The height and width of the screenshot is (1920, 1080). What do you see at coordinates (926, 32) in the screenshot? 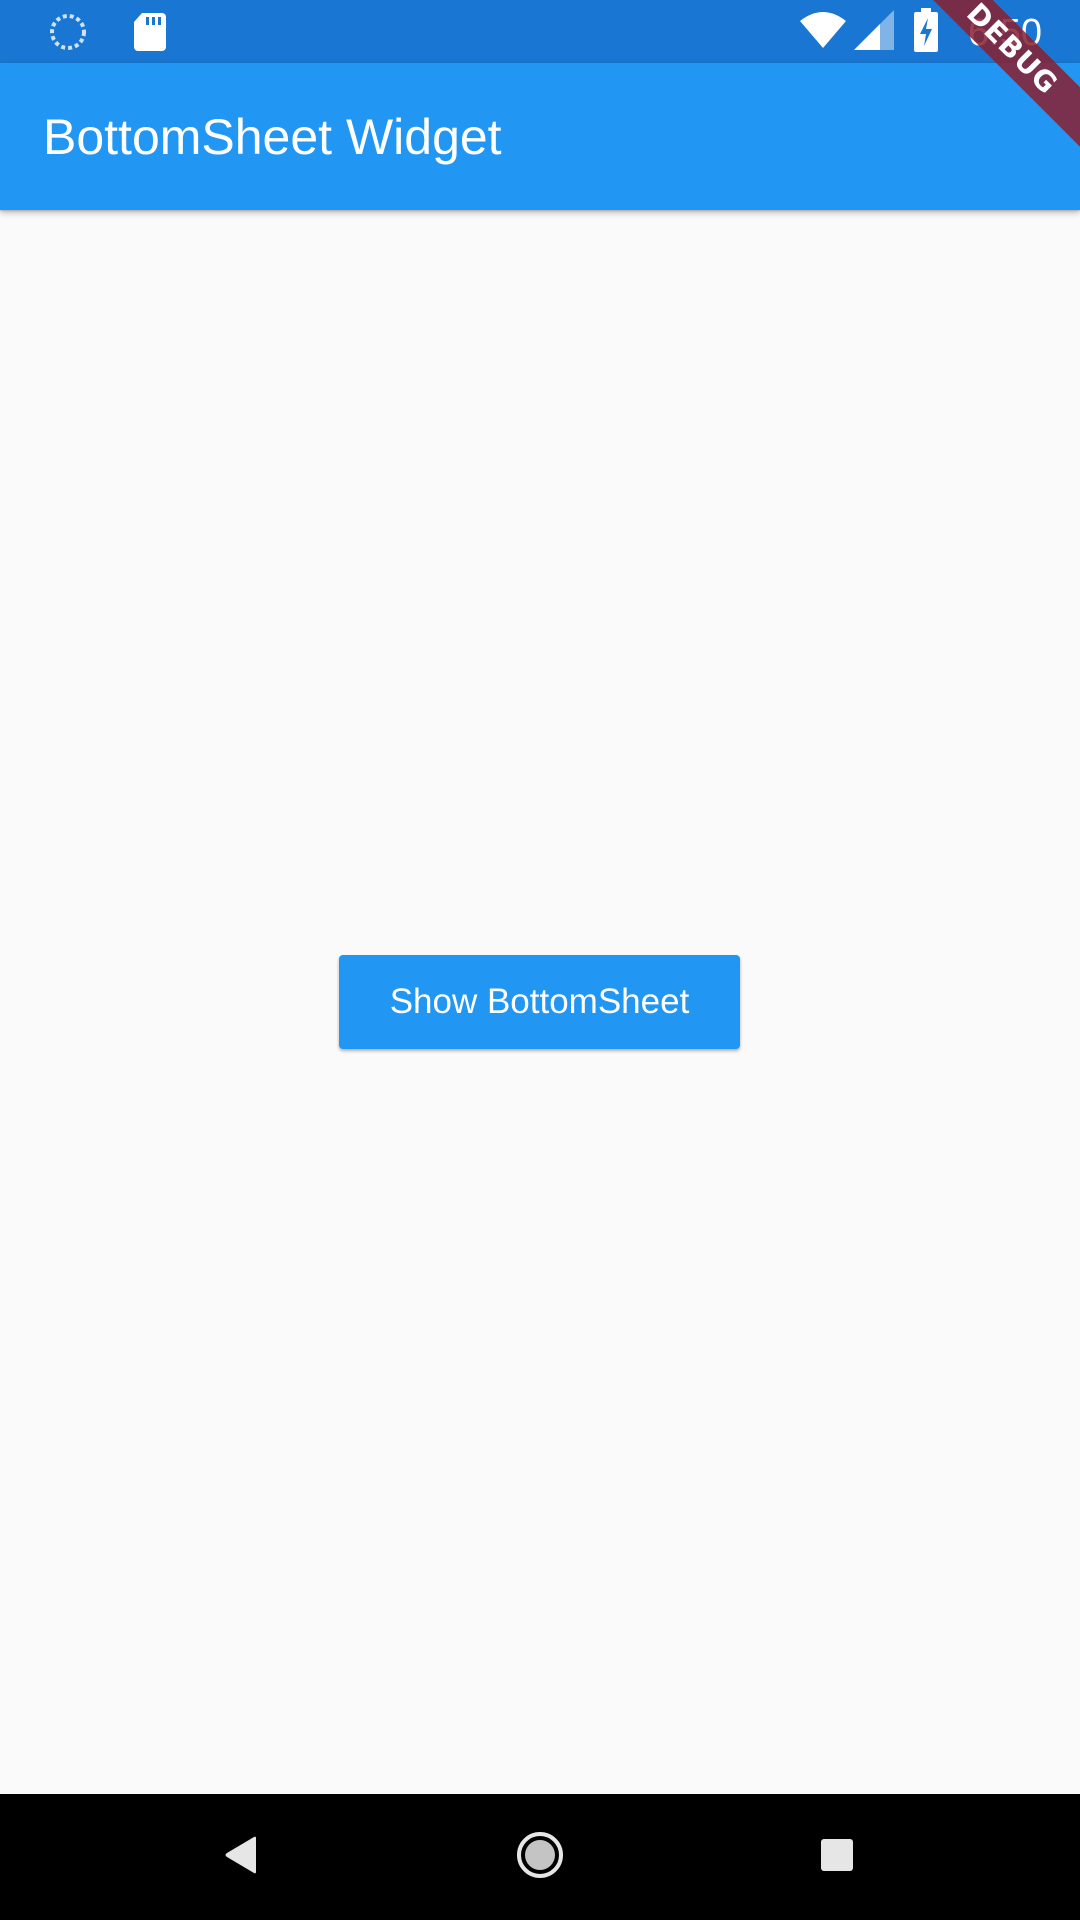
I see `battery-charging-icon` at bounding box center [926, 32].